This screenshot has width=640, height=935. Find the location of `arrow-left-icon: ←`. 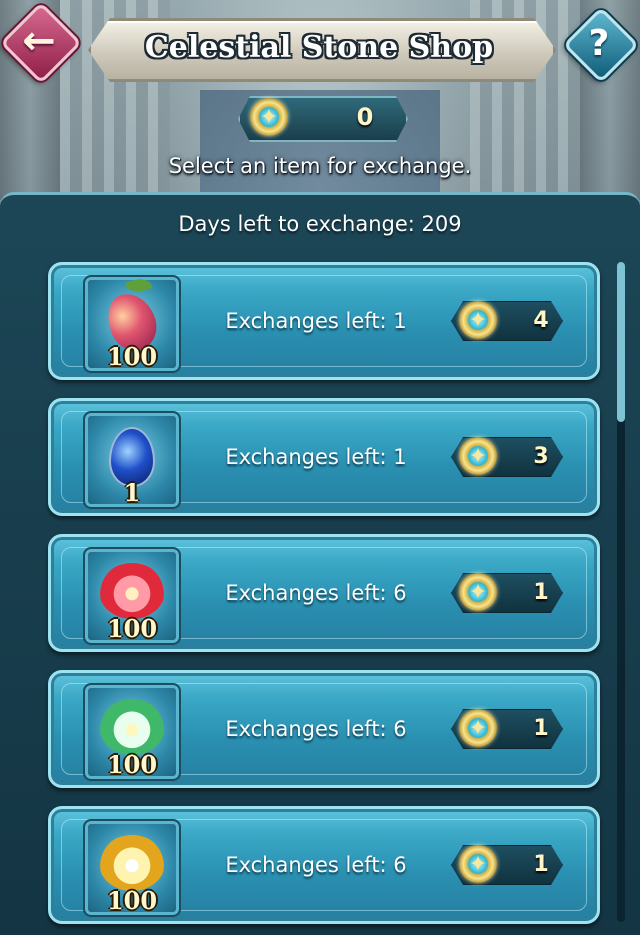

arrow-left-icon: ← is located at coordinates (39, 41).